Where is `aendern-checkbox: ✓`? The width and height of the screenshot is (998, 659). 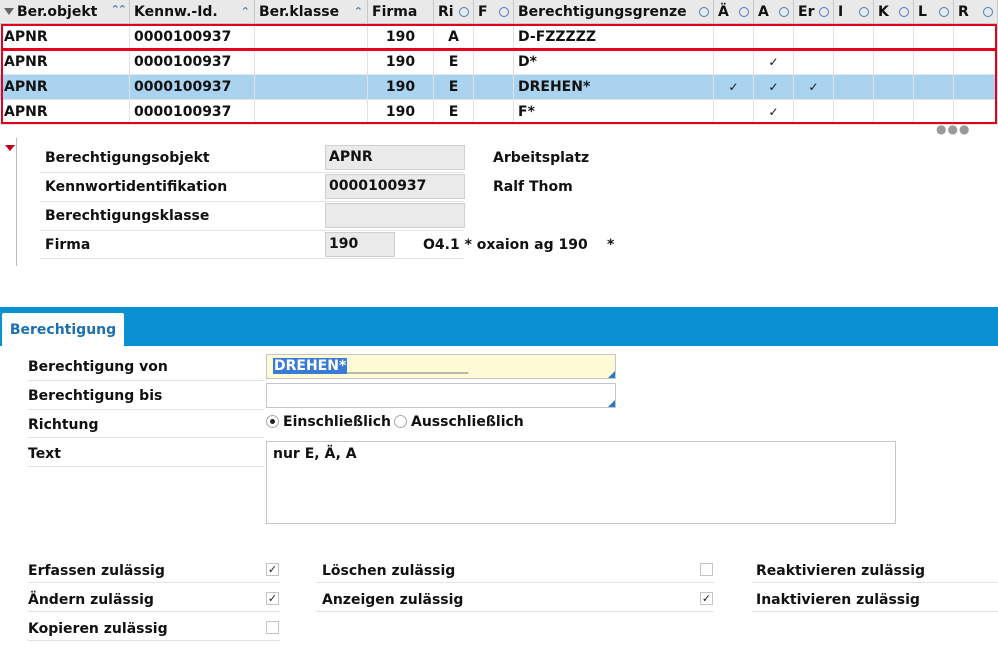
aendern-checkbox: ✓ is located at coordinates (272, 598).